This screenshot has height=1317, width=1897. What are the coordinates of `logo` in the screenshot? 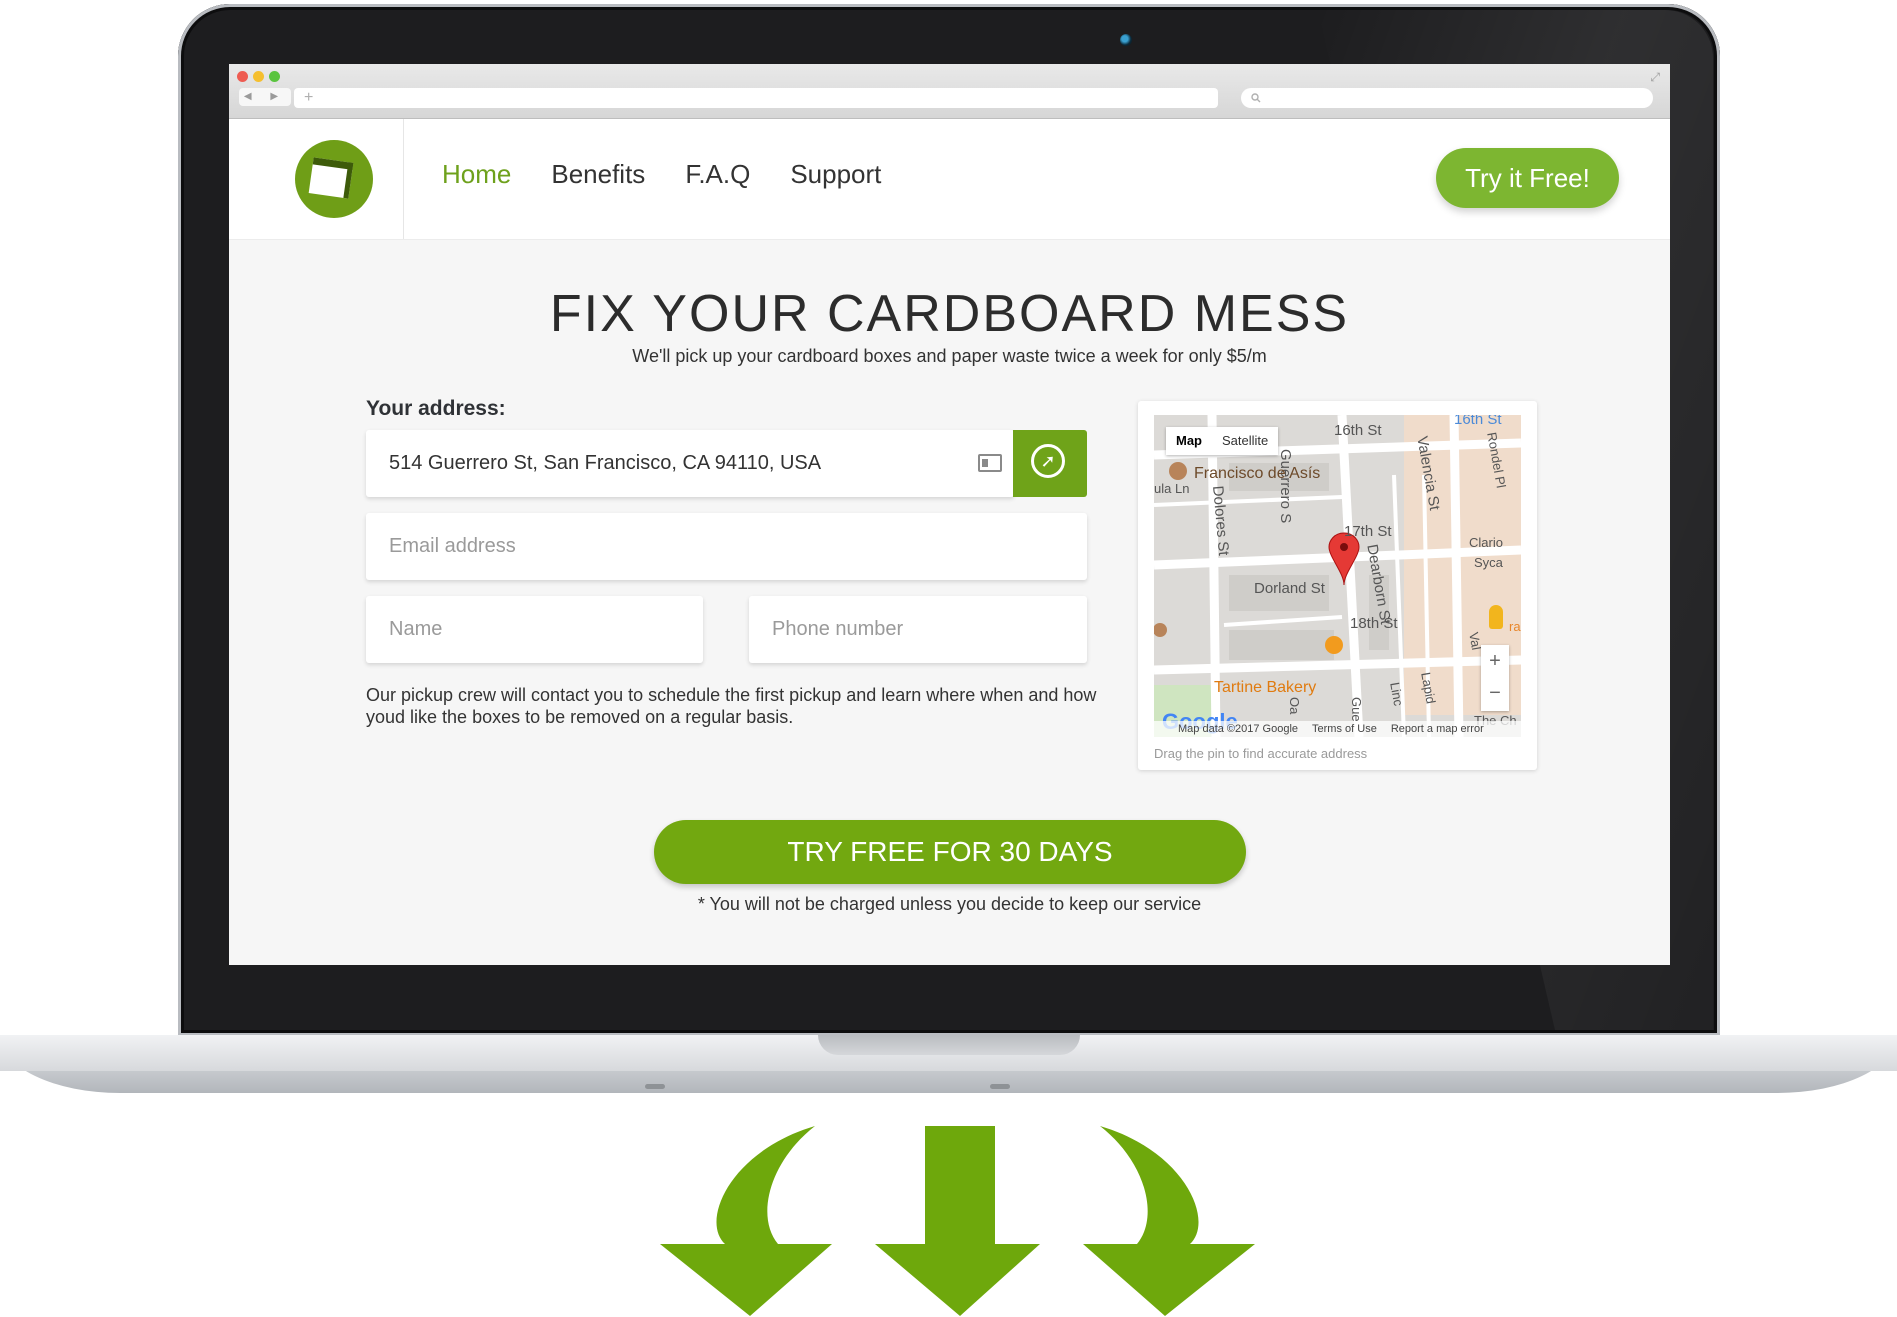 It's located at (334, 179).